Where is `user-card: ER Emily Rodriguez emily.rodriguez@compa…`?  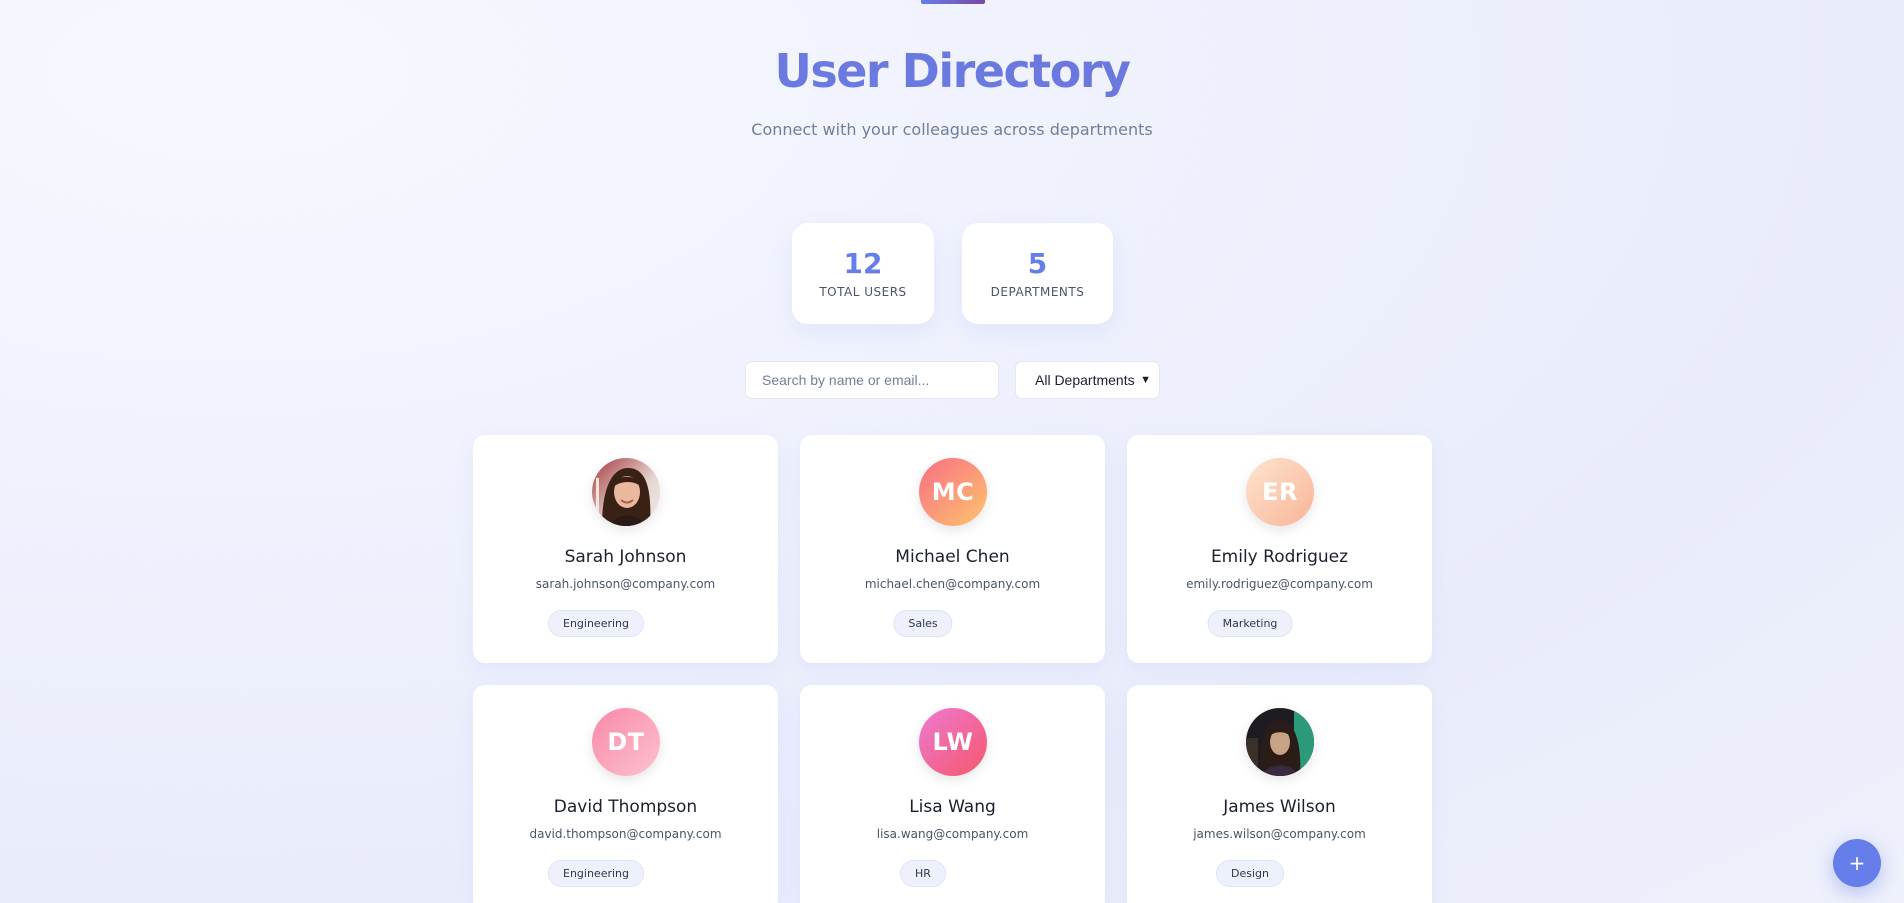 user-card: ER Emily Rodriguez emily.rodriguez@compa… is located at coordinates (1279, 549).